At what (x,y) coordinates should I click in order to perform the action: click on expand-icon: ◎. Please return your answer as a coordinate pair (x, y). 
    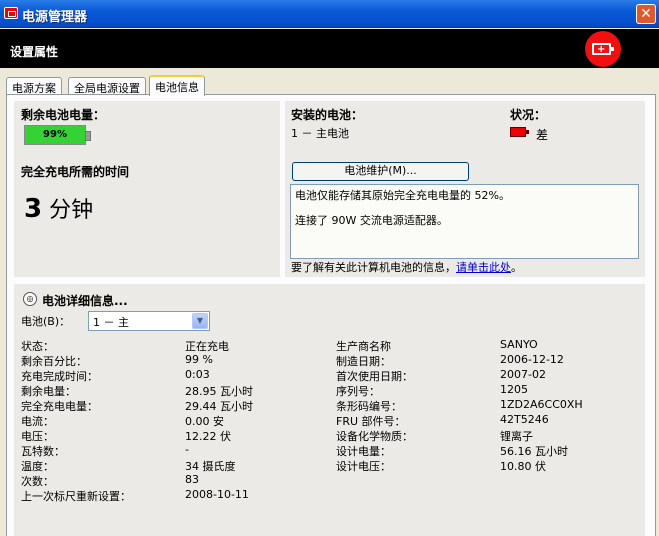
    Looking at the image, I should click on (30, 299).